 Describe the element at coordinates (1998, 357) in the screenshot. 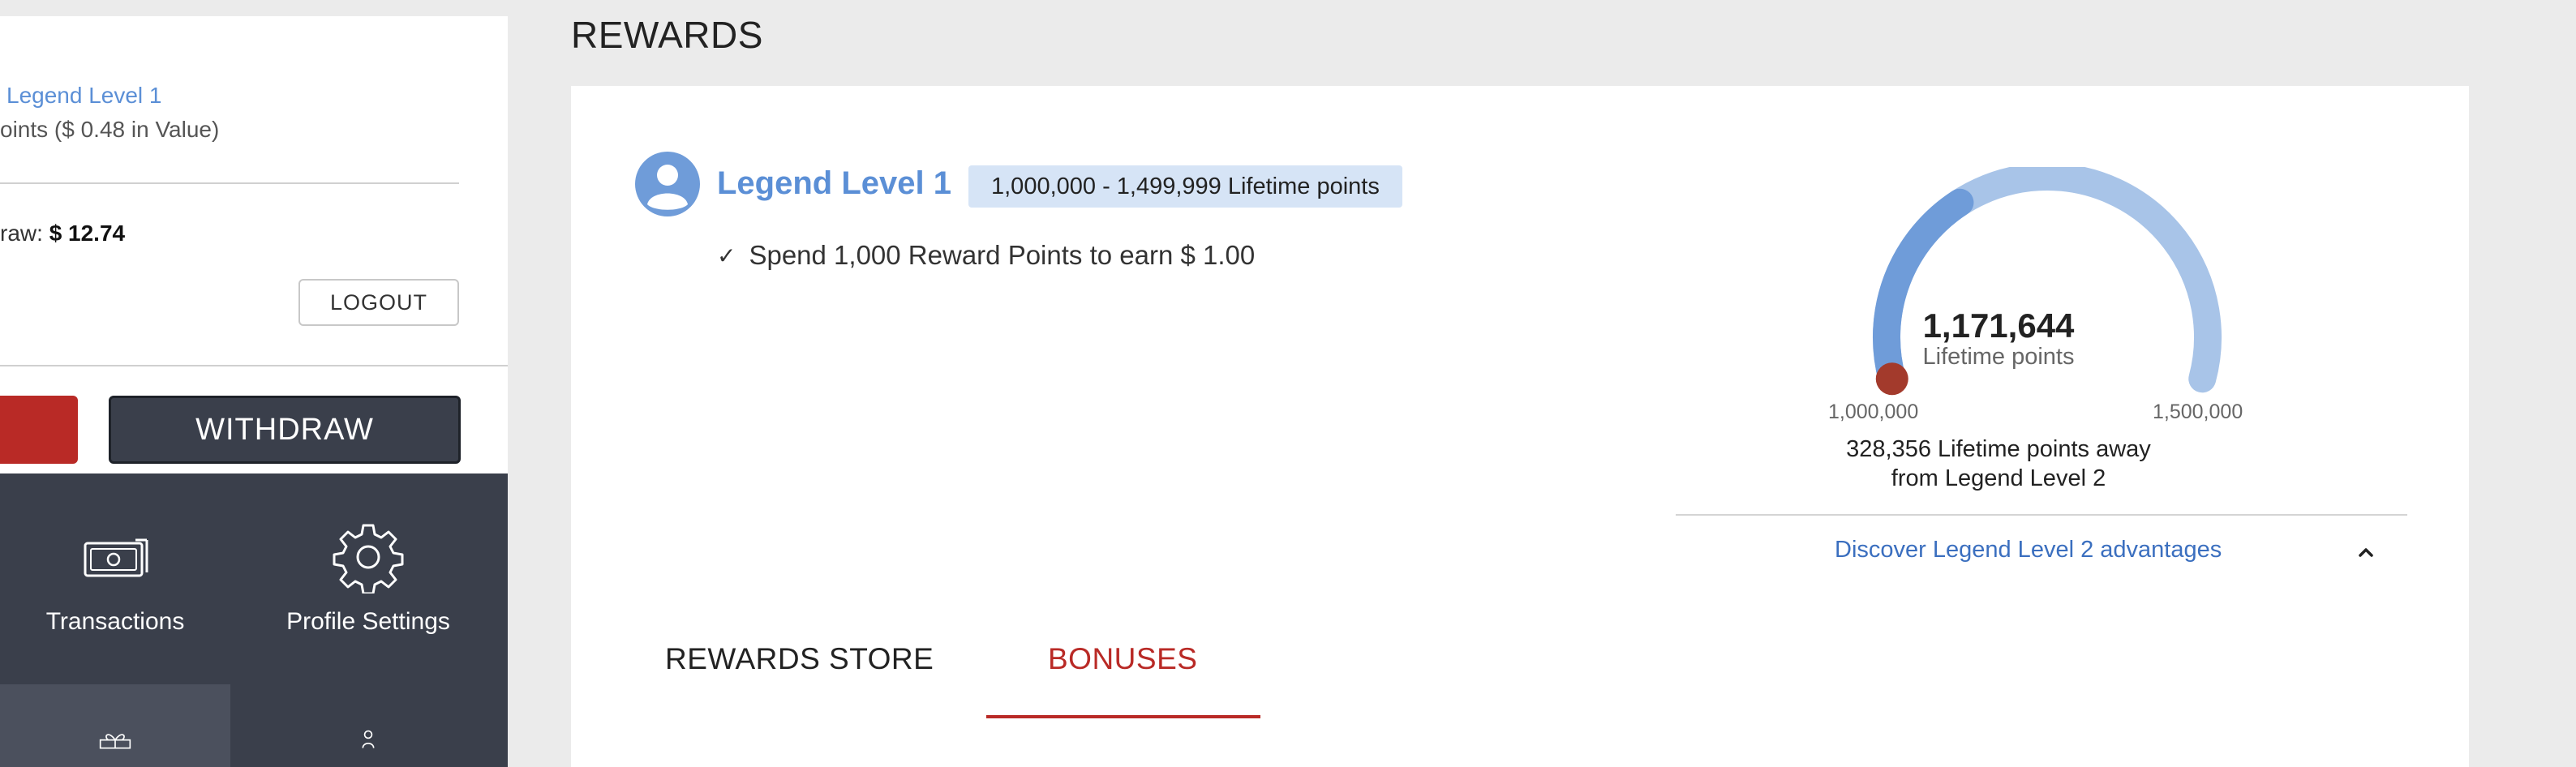

I see `lifetime-points-caption: Lifetime points` at that location.